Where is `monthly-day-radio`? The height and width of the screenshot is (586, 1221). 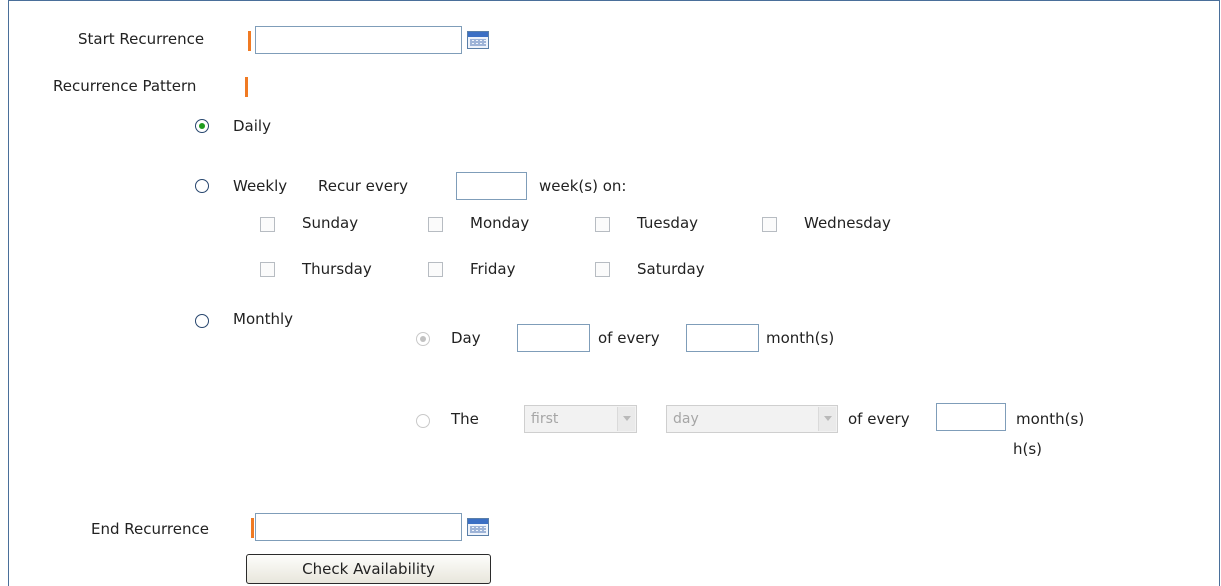 monthly-day-radio is located at coordinates (423, 339).